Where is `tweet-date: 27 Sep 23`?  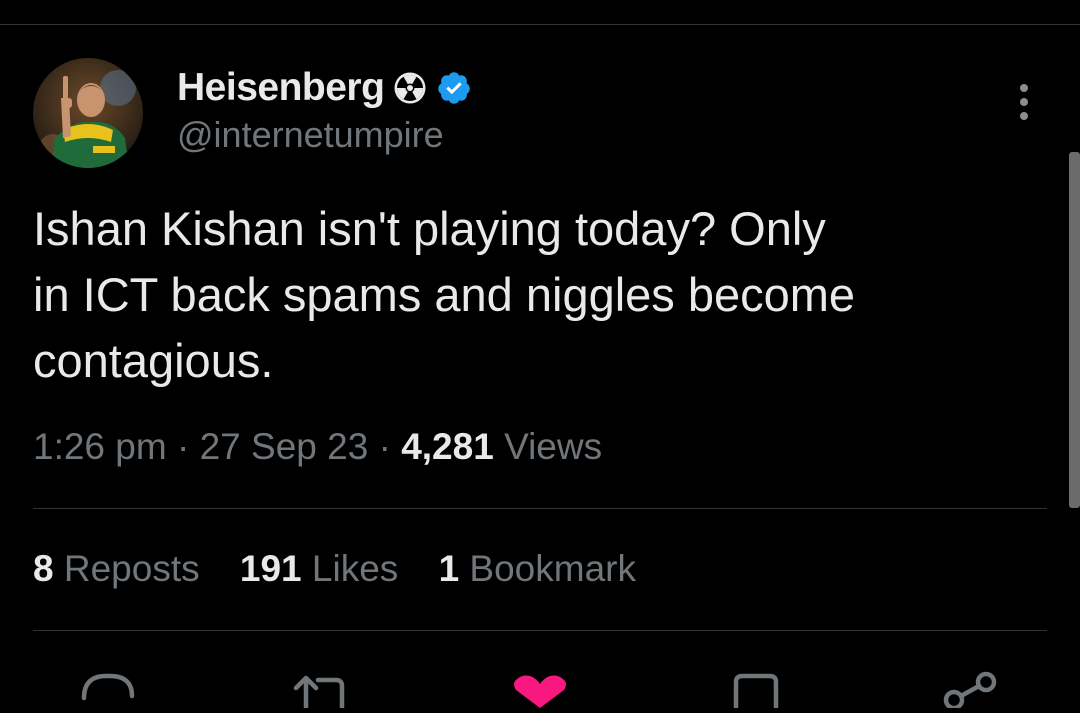
tweet-date: 27 Sep 23 is located at coordinates (284, 446).